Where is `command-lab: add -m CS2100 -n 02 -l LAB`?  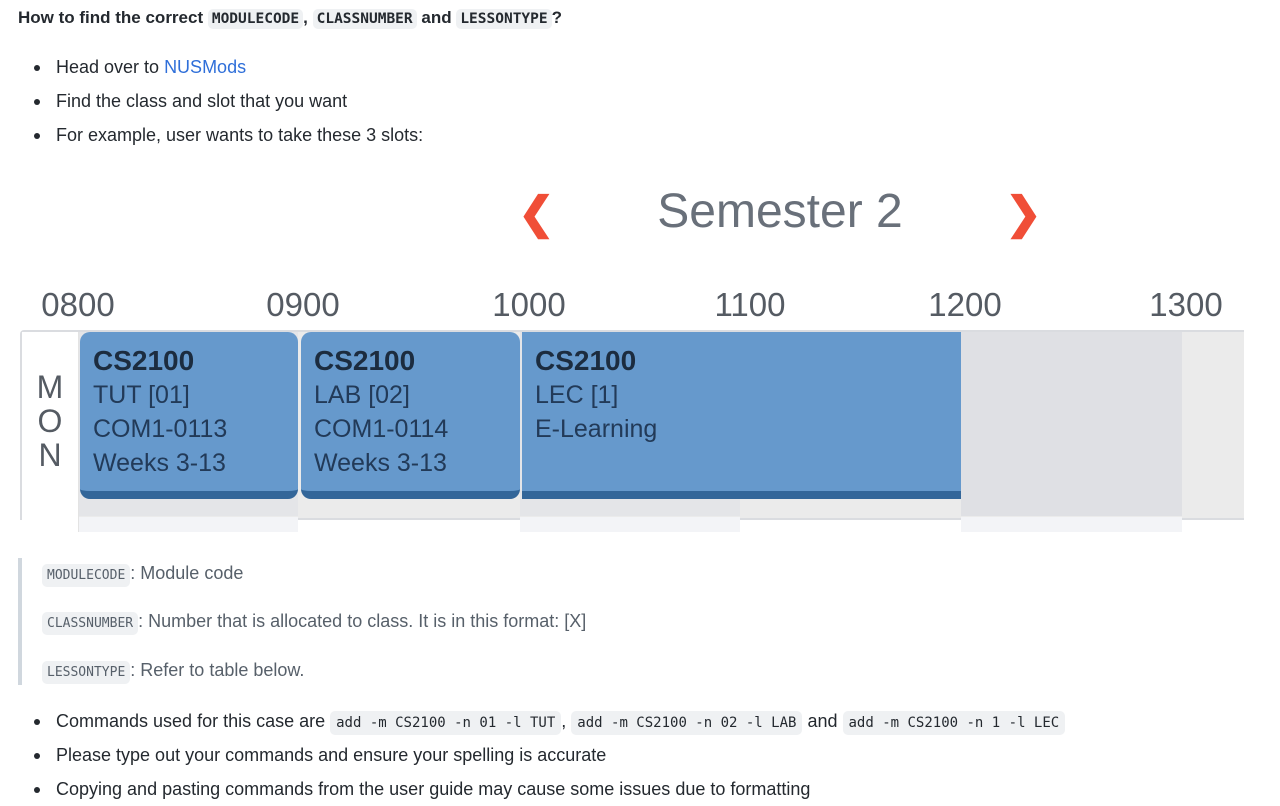
command-lab: add -m CS2100 -n 02 -l LAB is located at coordinates (687, 723).